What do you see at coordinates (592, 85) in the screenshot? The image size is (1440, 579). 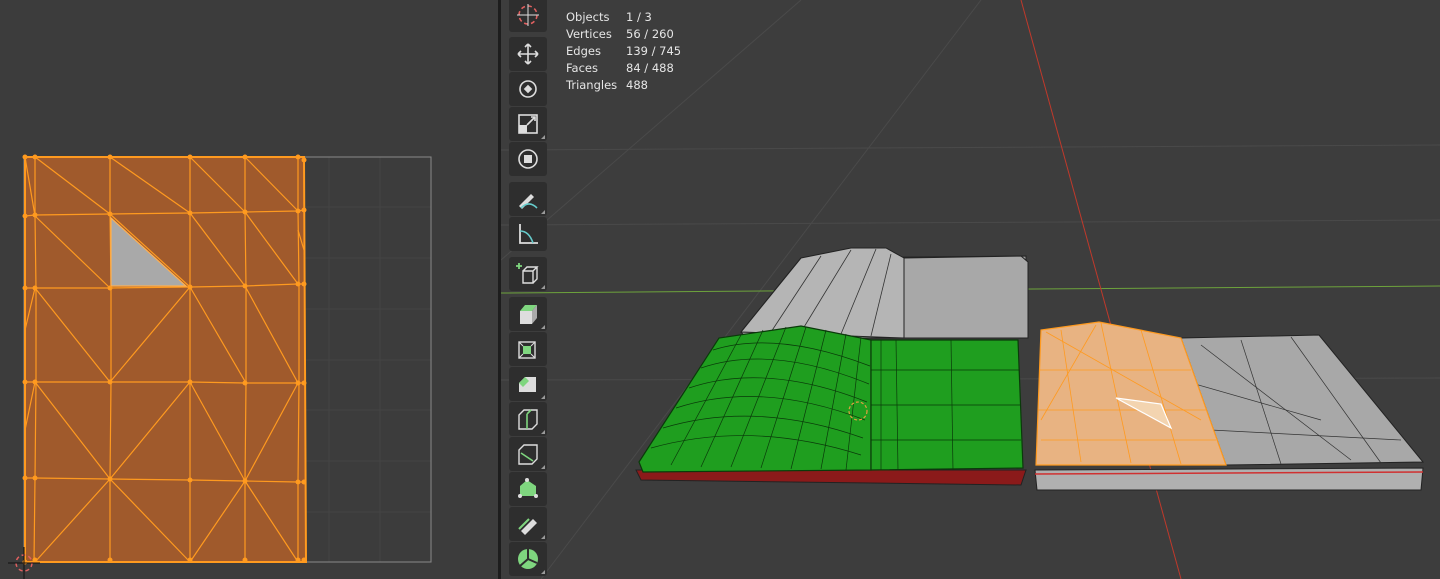 I see `stat-label: Triangles` at bounding box center [592, 85].